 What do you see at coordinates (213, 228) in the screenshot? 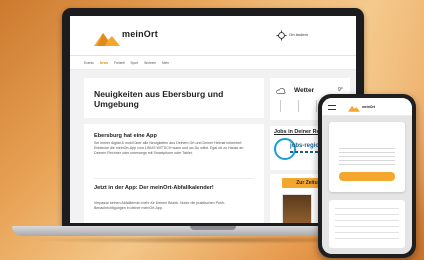
I see `laptop-notch` at bounding box center [213, 228].